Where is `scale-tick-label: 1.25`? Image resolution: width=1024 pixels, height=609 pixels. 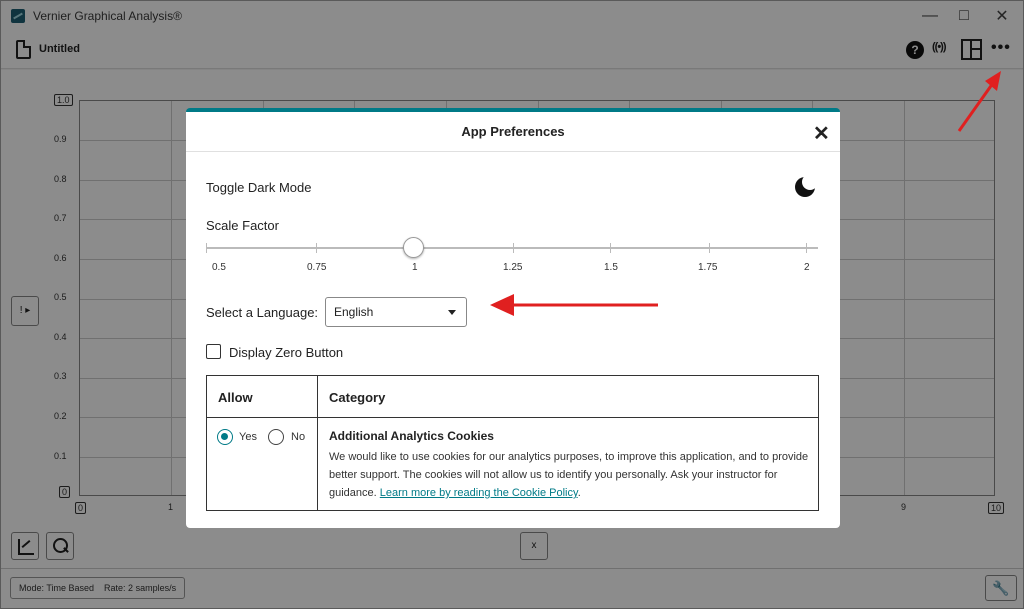 scale-tick-label: 1.25 is located at coordinates (513, 267).